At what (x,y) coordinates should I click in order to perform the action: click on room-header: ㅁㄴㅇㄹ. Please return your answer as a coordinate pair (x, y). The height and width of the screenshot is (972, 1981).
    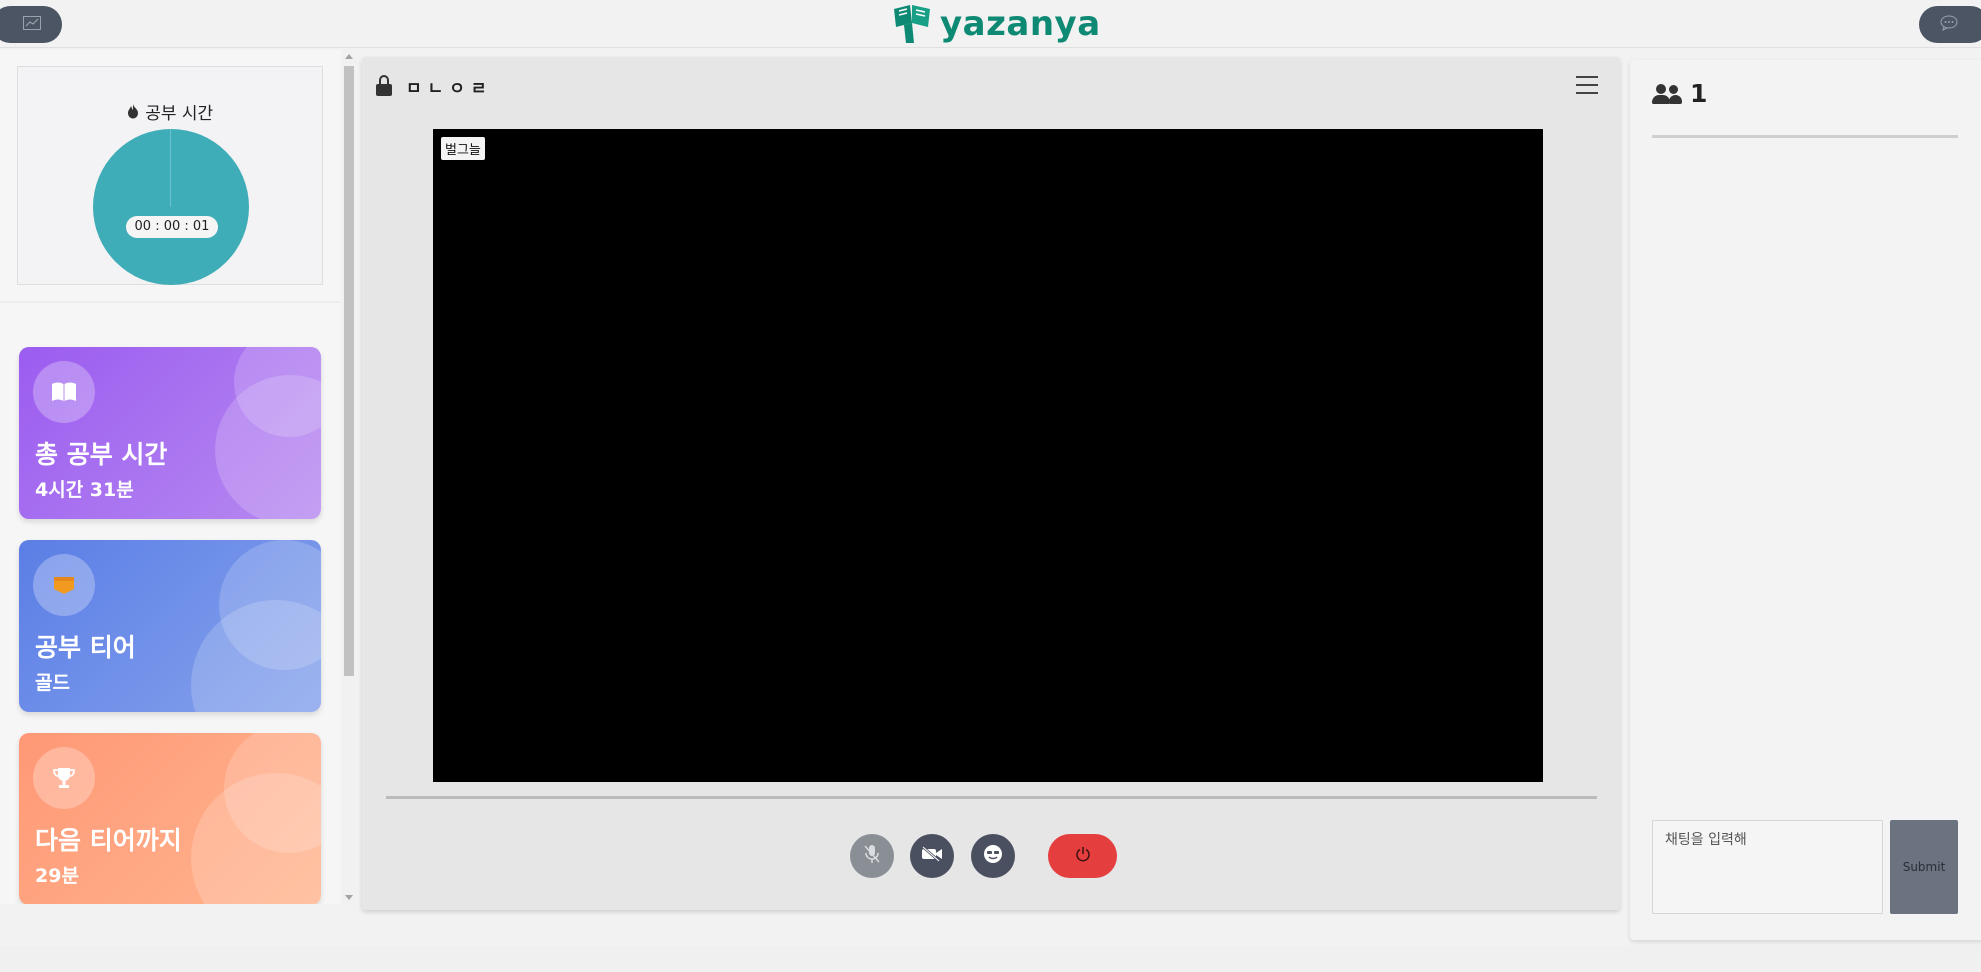
    Looking at the image, I should click on (434, 86).